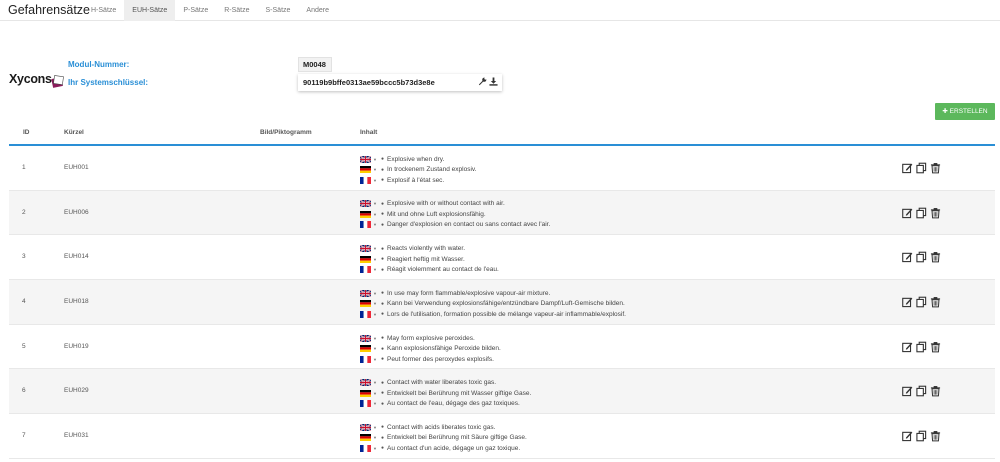  I want to click on column-header-content: Inhalt, so click(368, 132).